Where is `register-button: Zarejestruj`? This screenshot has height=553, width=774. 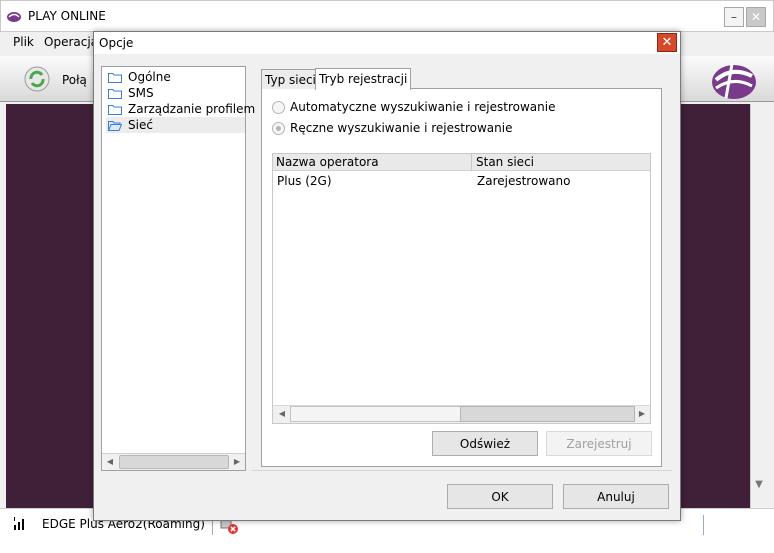
register-button: Zarejestruj is located at coordinates (599, 443).